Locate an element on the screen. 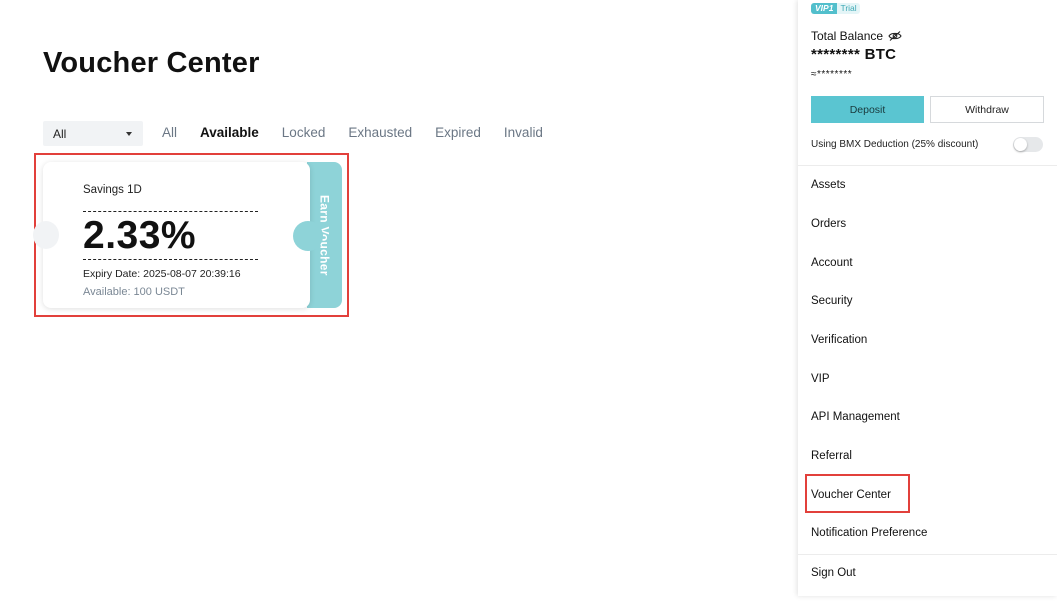 The image size is (1057, 603). voucher-notch-right is located at coordinates (308, 236).